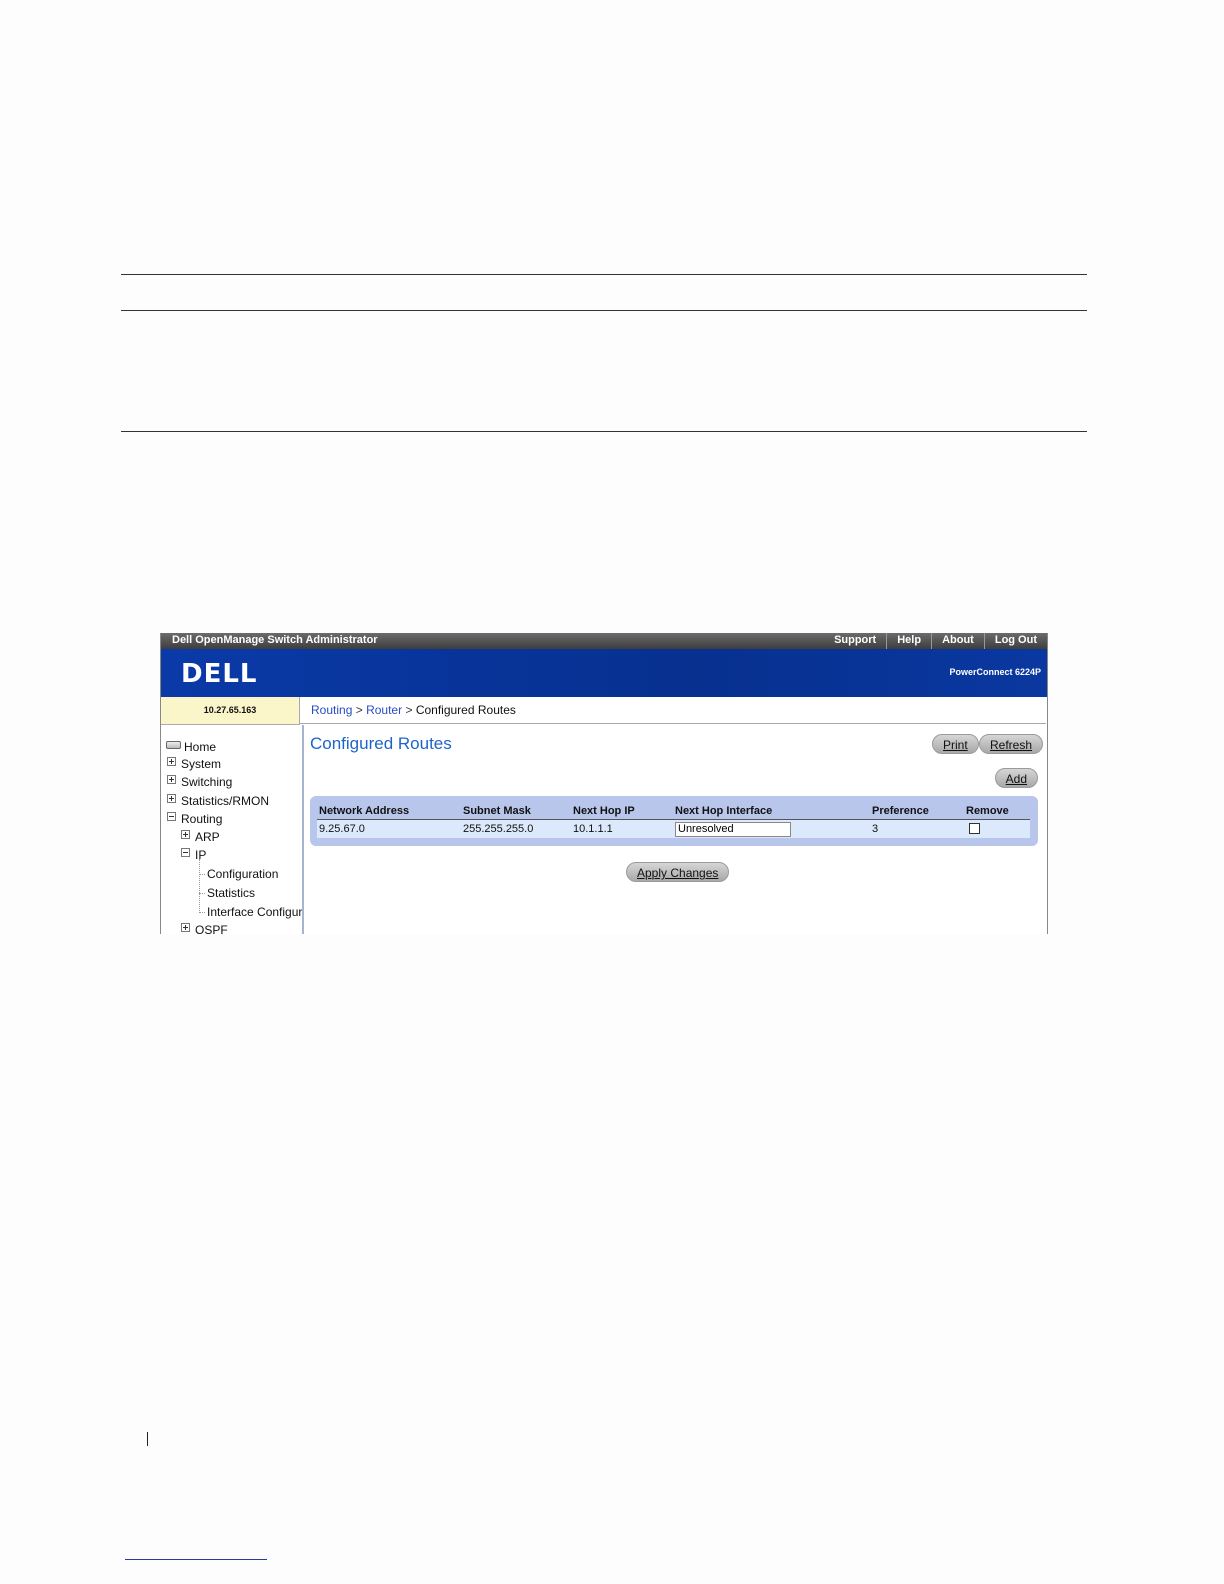 The image size is (1224, 1584). I want to click on sidebar-item-ip-statistics: Statistics, so click(231, 893).